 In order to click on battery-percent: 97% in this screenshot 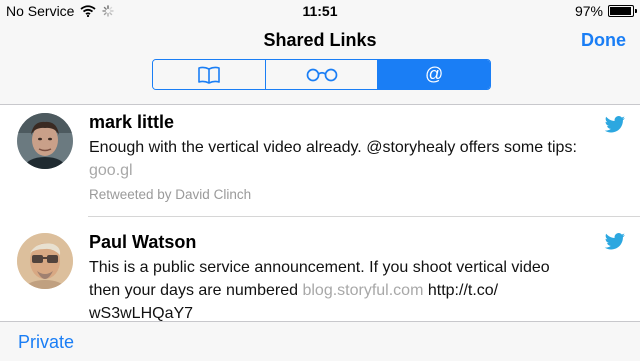, I will do `click(588, 11)`.